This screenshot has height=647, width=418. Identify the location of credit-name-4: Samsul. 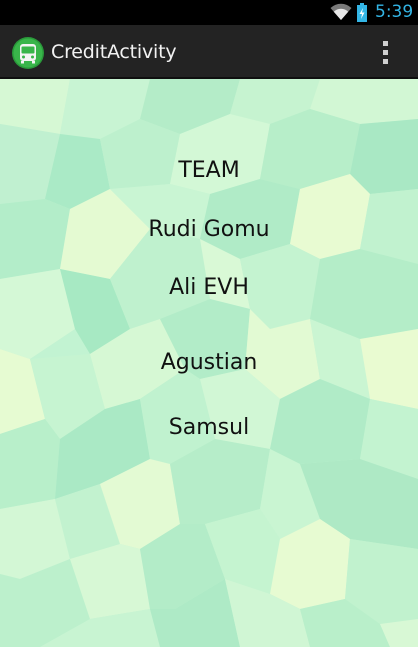
(209, 427).